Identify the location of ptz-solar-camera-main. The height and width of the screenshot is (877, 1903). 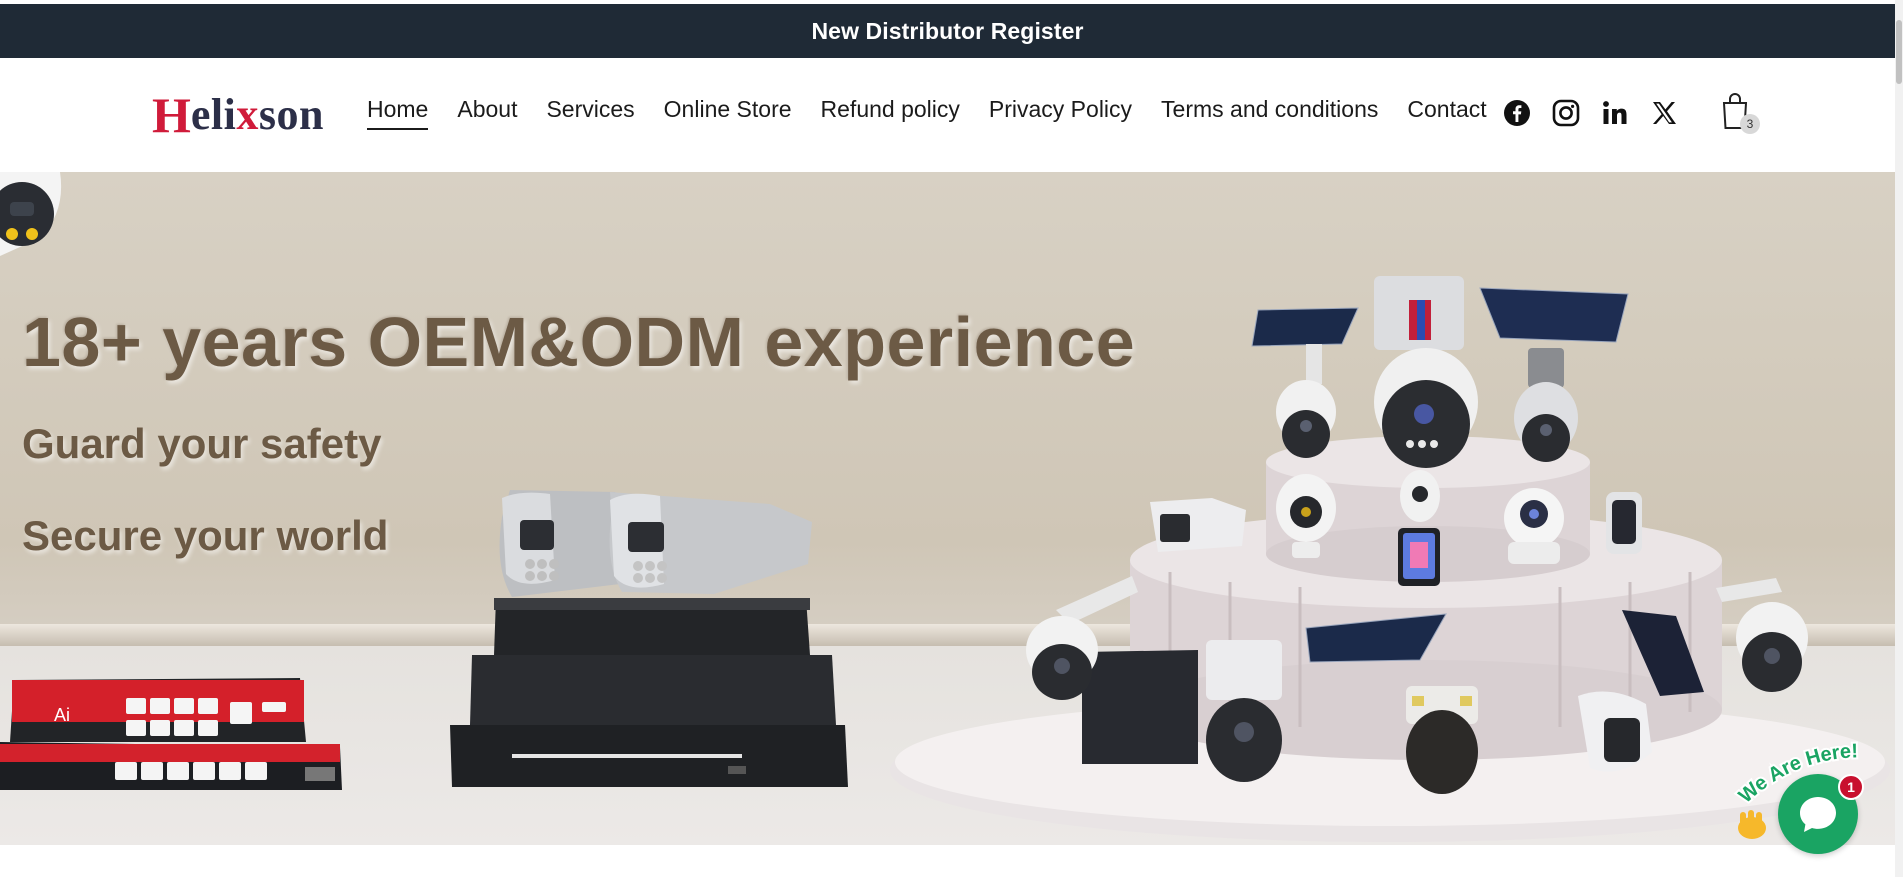
(1426, 372).